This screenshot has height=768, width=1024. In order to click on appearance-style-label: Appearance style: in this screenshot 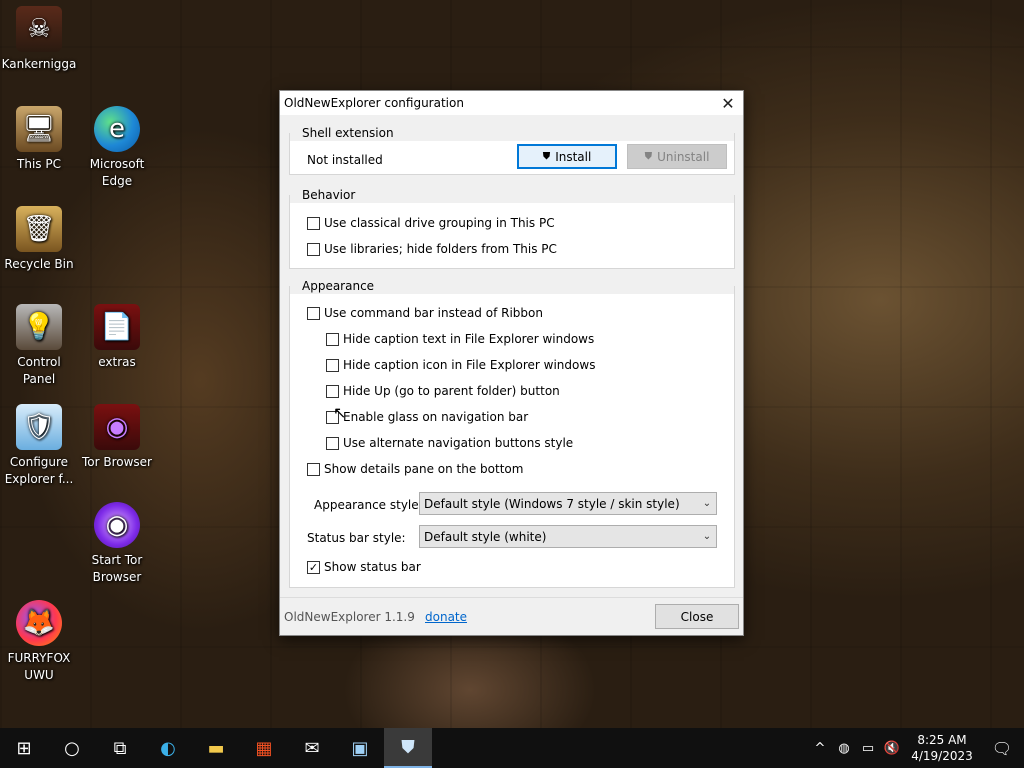, I will do `click(368, 505)`.